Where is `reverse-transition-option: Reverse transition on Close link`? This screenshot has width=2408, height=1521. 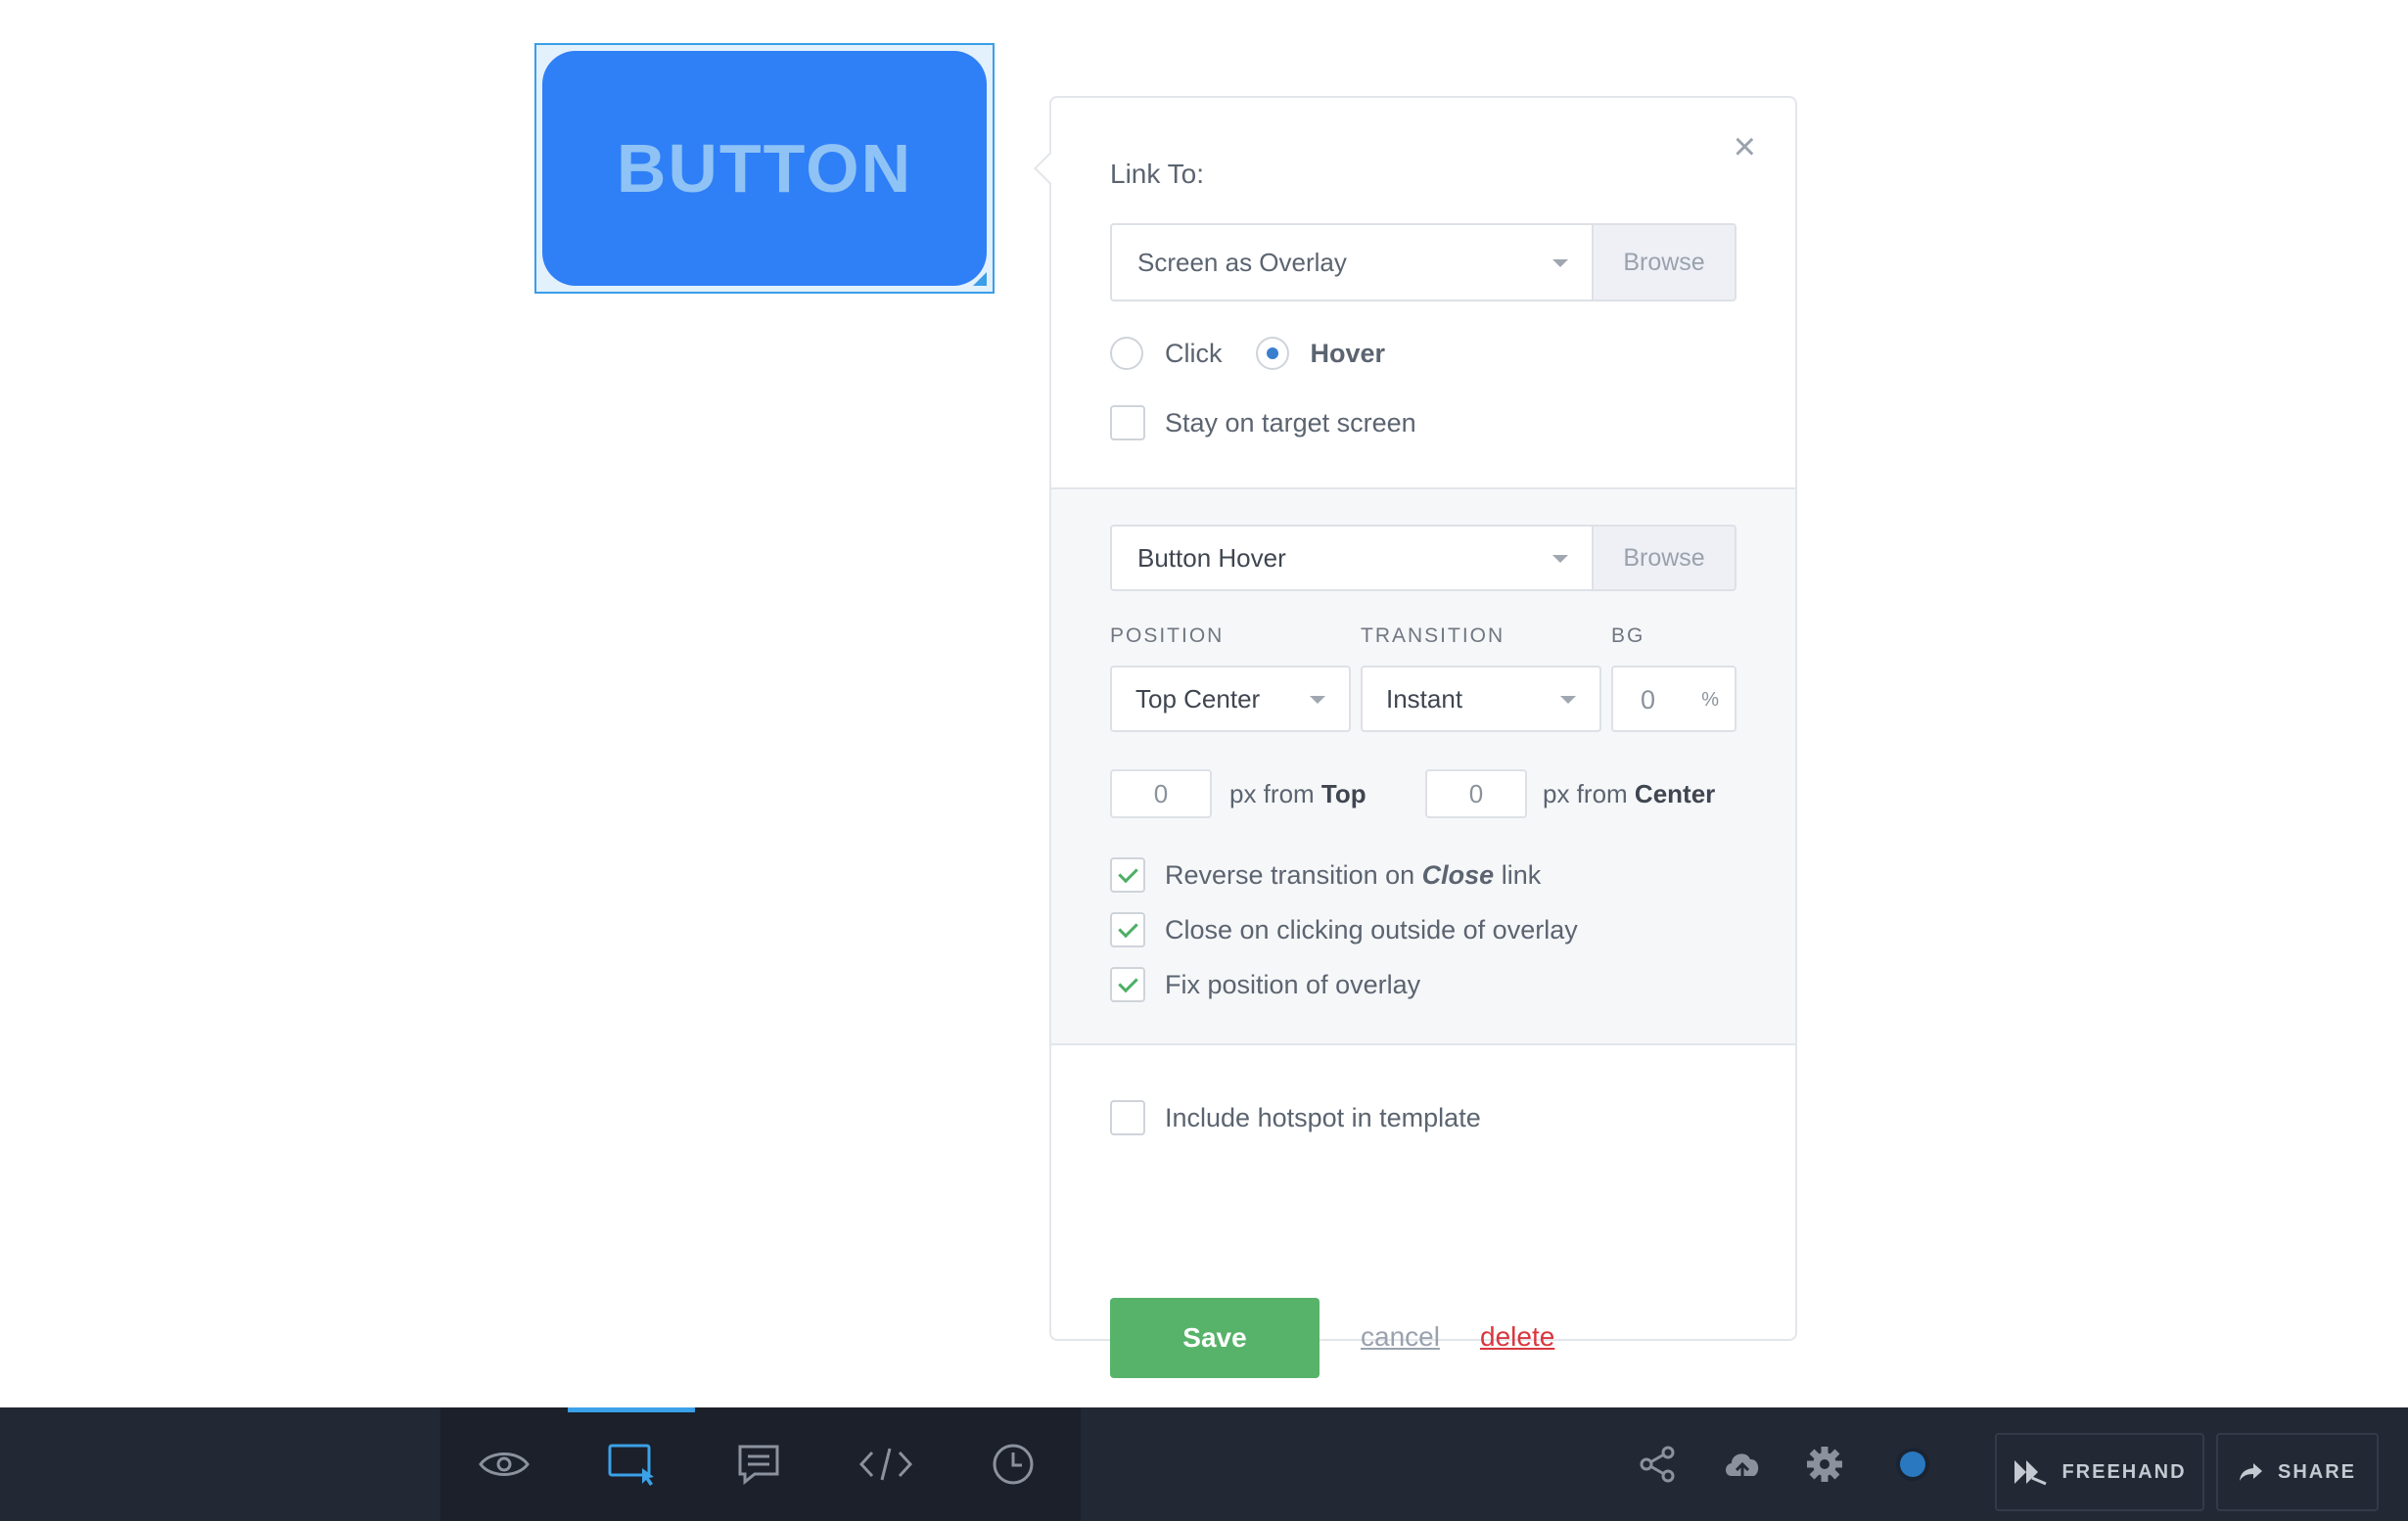 reverse-transition-option: Reverse transition on Close link is located at coordinates (1325, 875).